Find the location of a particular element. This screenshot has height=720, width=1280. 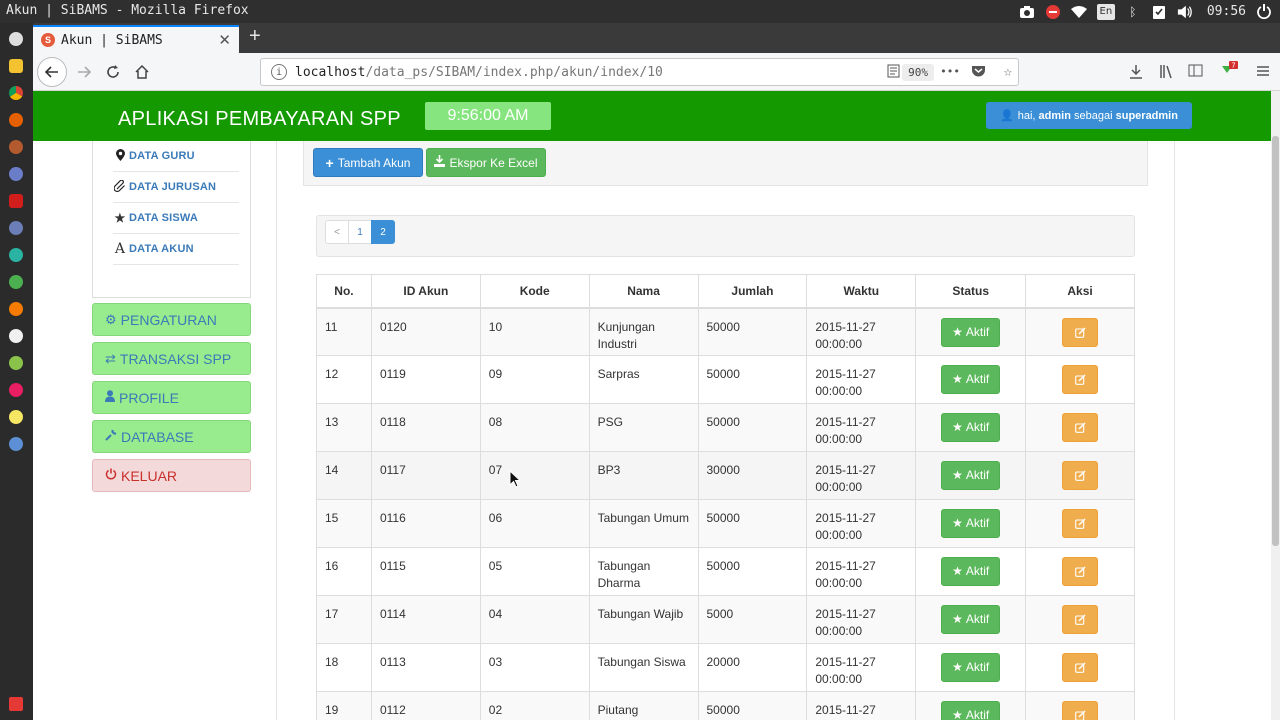

camera-icon is located at coordinates (1027, 12).